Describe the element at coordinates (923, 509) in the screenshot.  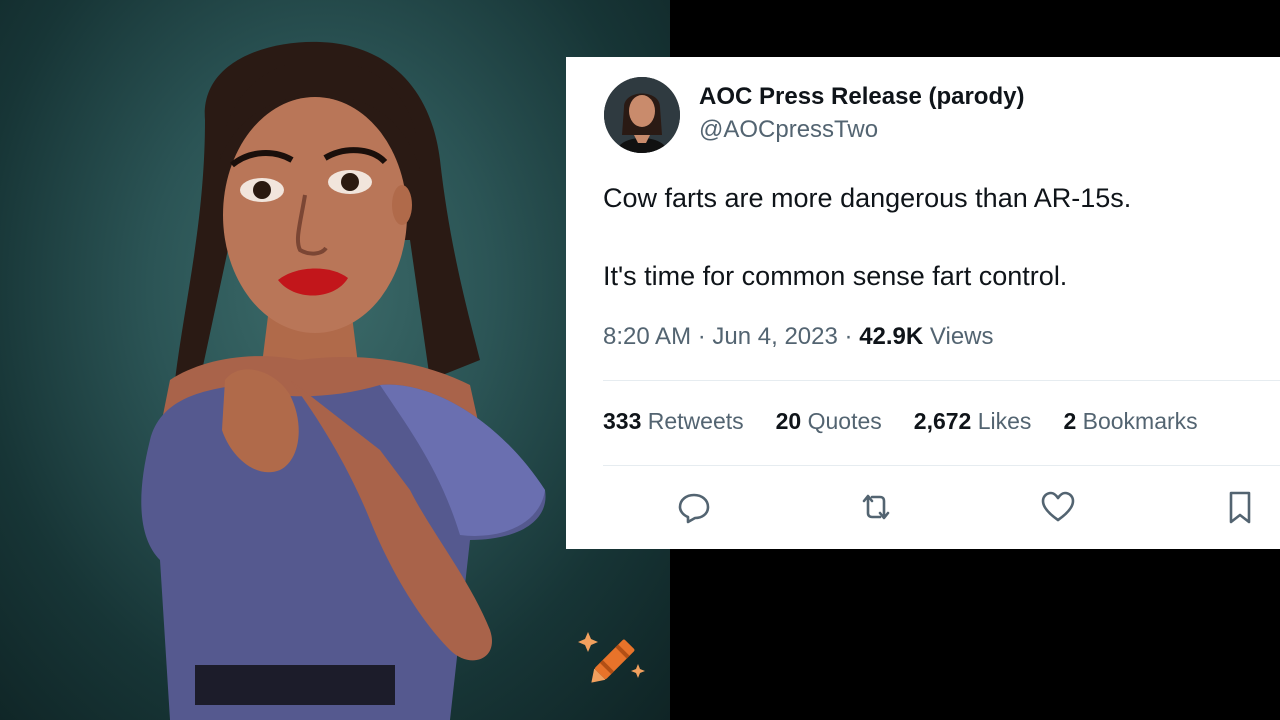
I see `tweet-actions` at that location.